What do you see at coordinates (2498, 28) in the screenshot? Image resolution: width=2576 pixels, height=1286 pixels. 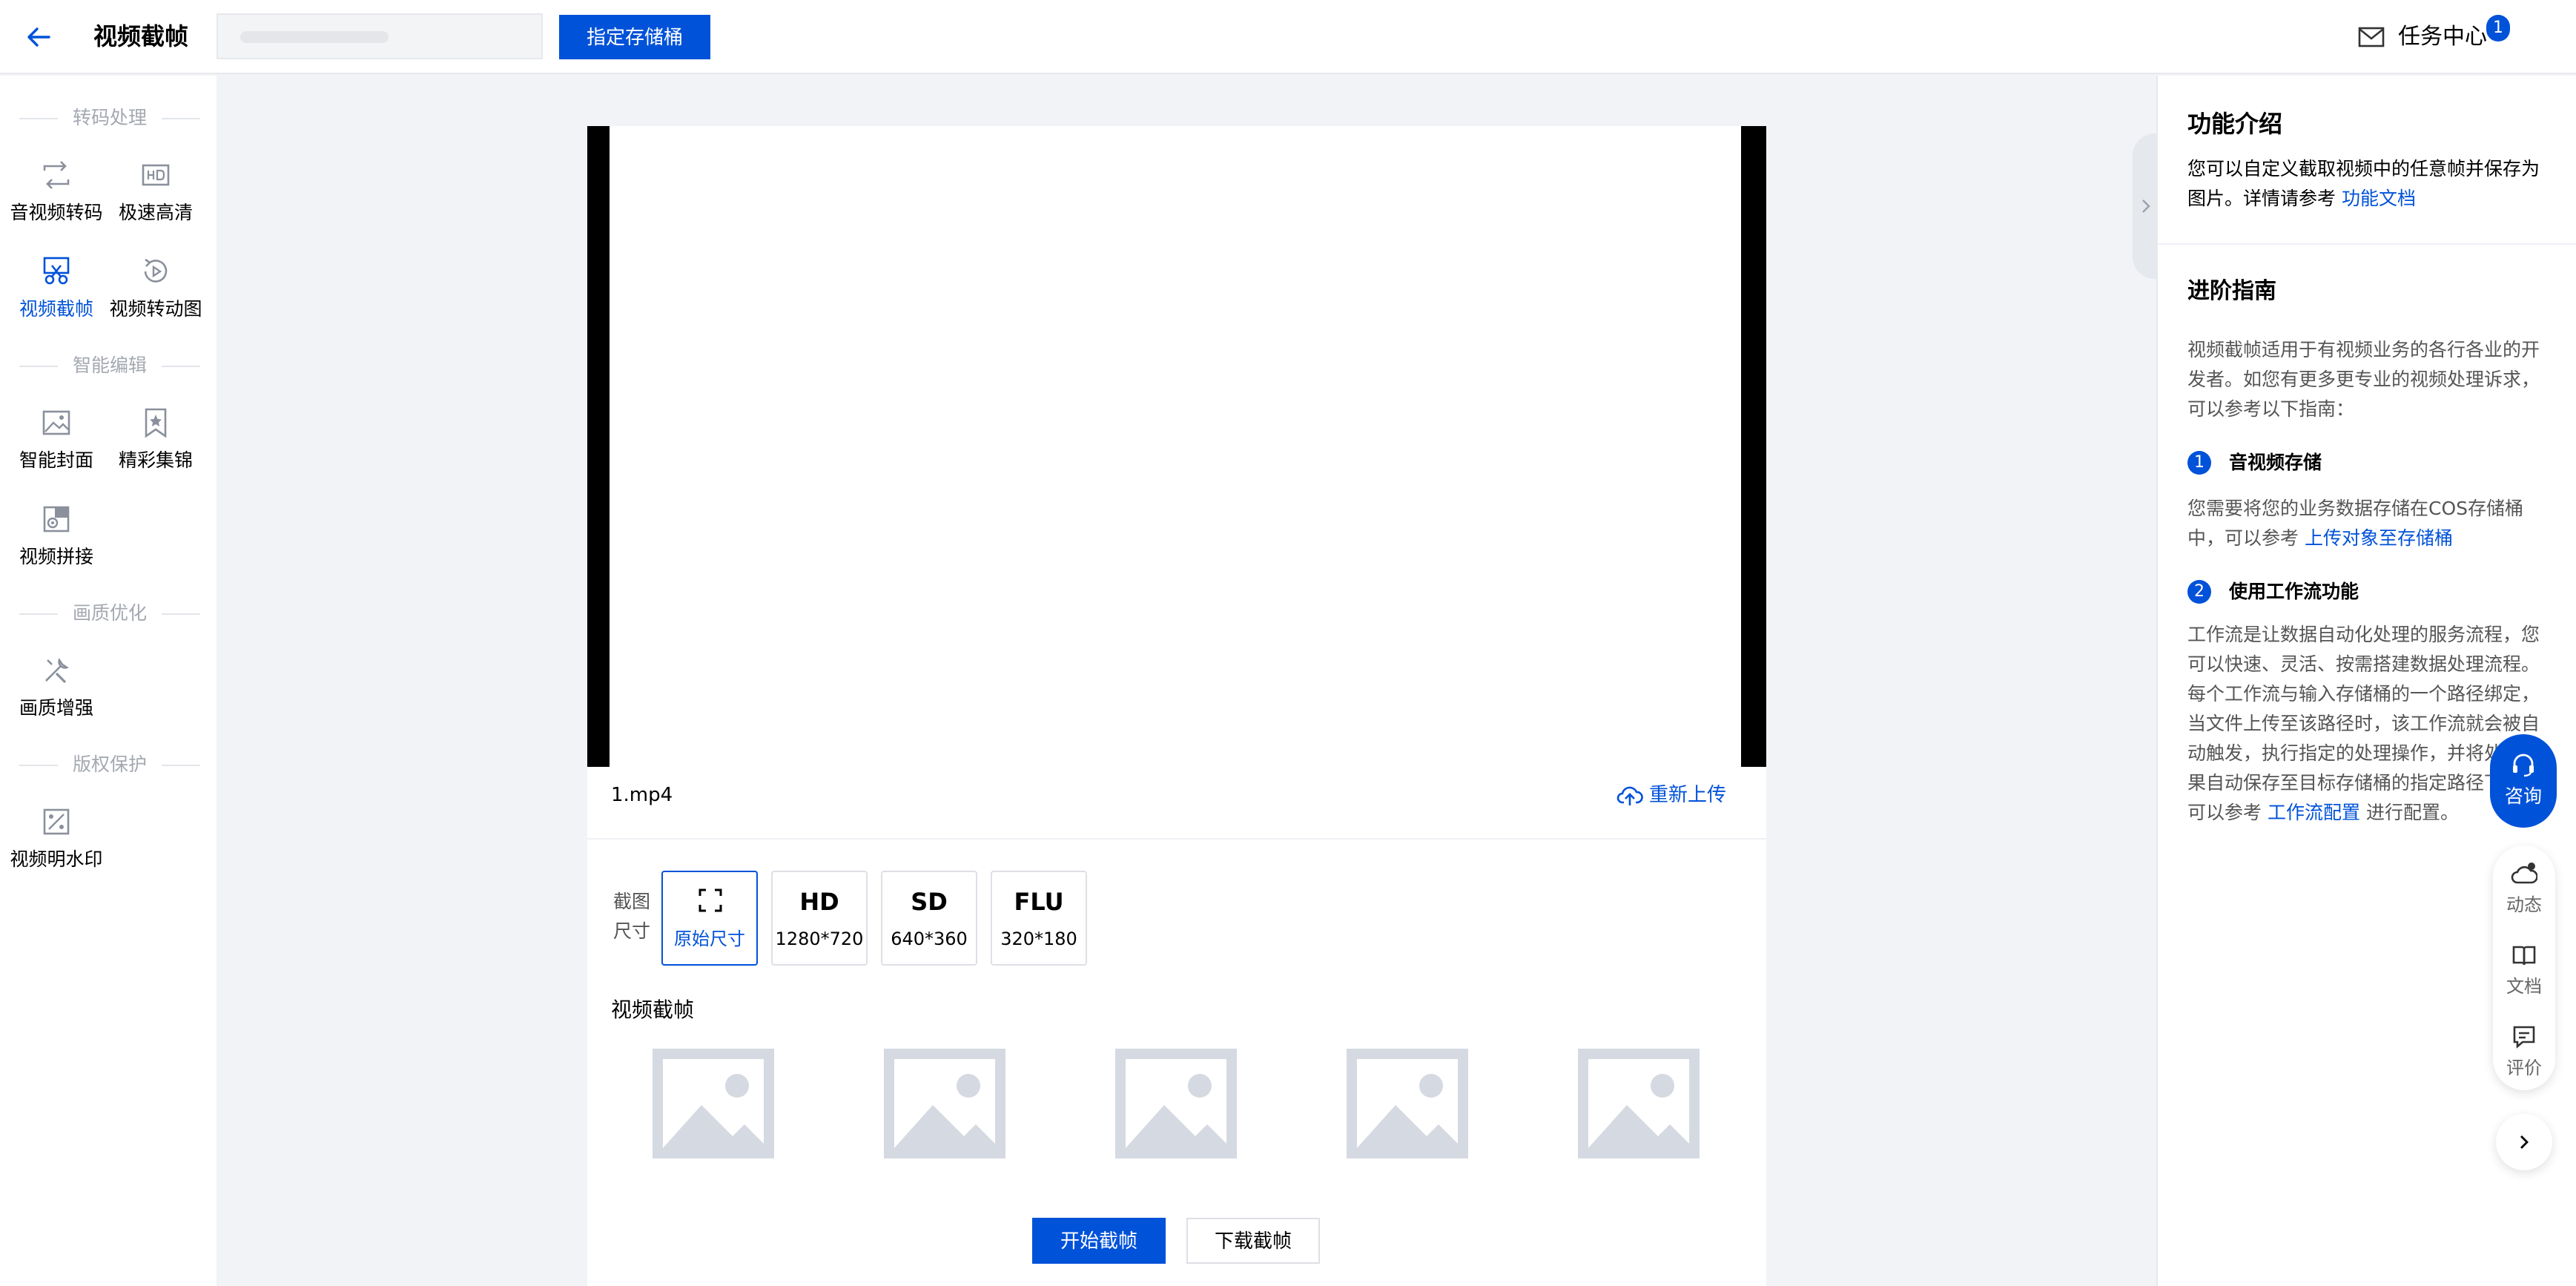 I see `task-count-badge: 1` at bounding box center [2498, 28].